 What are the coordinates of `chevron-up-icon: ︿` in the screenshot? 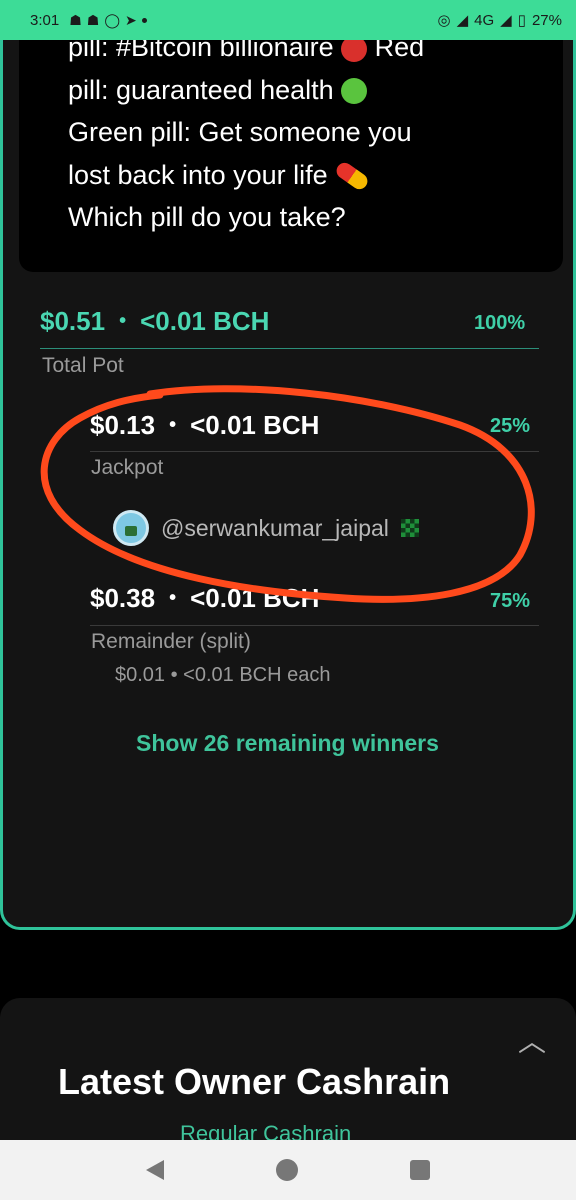 It's located at (532, 1040).